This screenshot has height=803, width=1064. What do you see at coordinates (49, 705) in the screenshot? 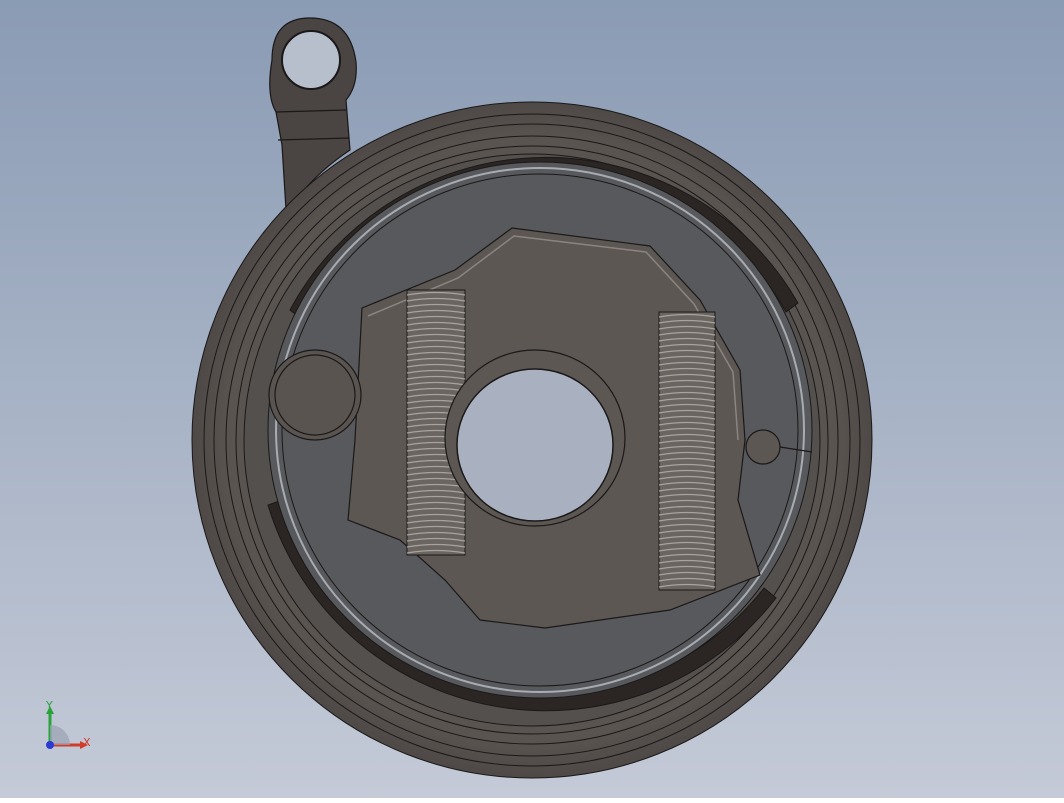
I see `y-axis-label: Y` at bounding box center [49, 705].